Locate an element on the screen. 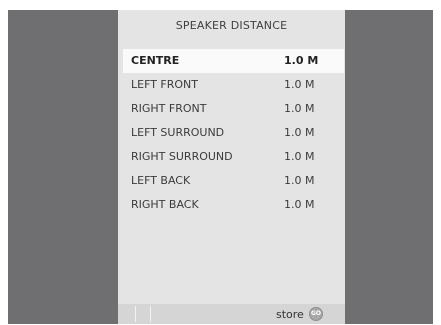 This screenshot has width=441, height=325. menu-item-label: RIGHT BACK is located at coordinates (165, 204).